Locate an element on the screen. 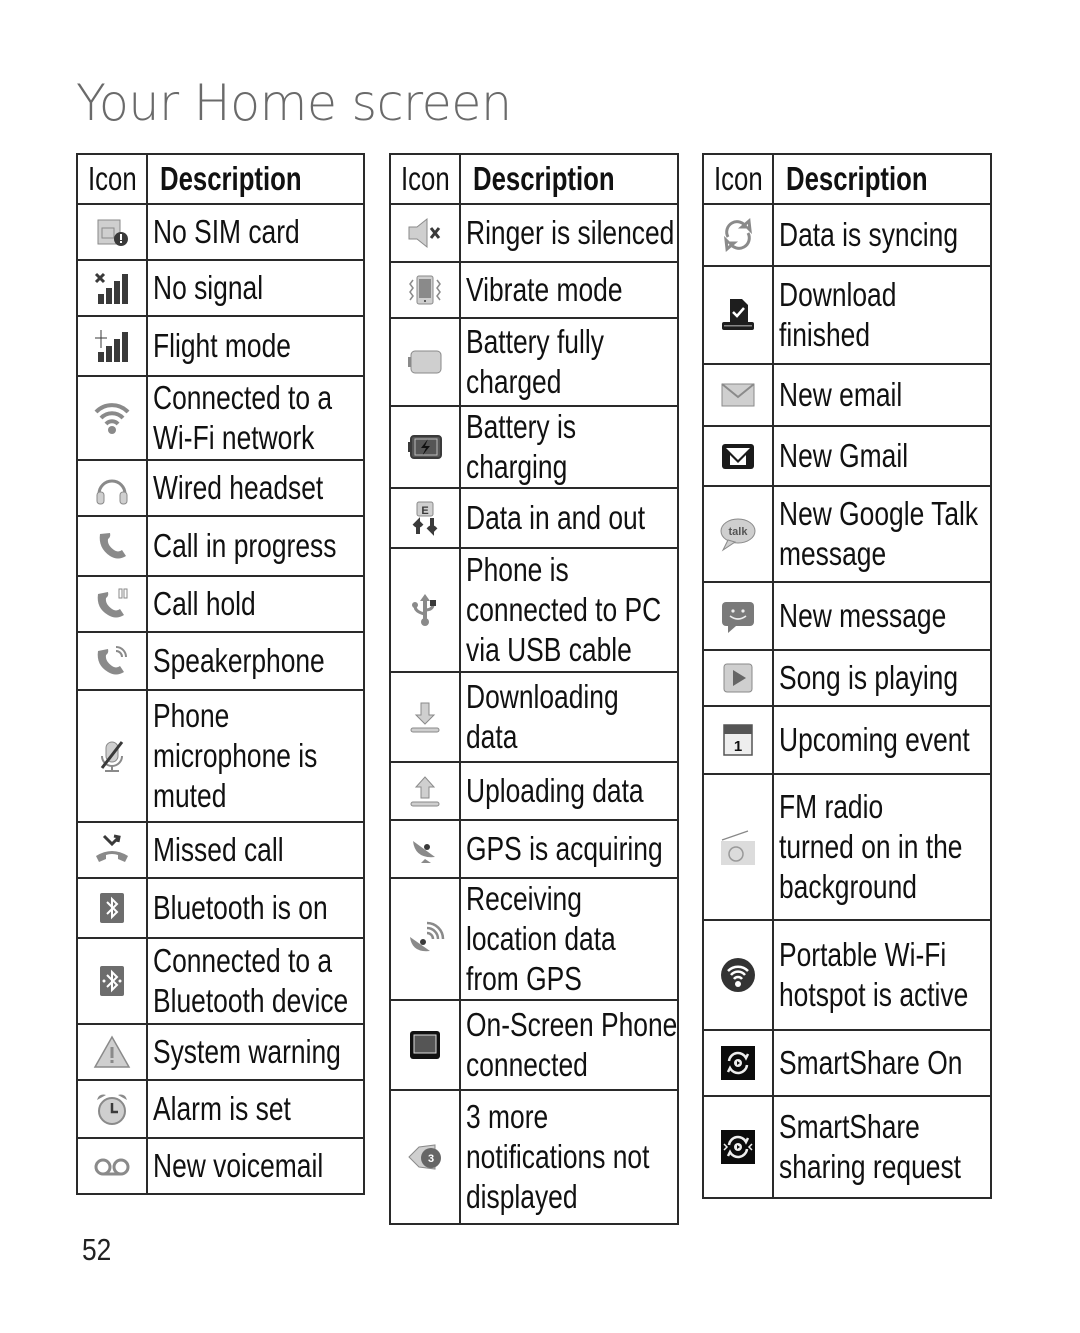 The height and width of the screenshot is (1333, 1080). description-cell: Vibrate mode is located at coordinates (569, 290).